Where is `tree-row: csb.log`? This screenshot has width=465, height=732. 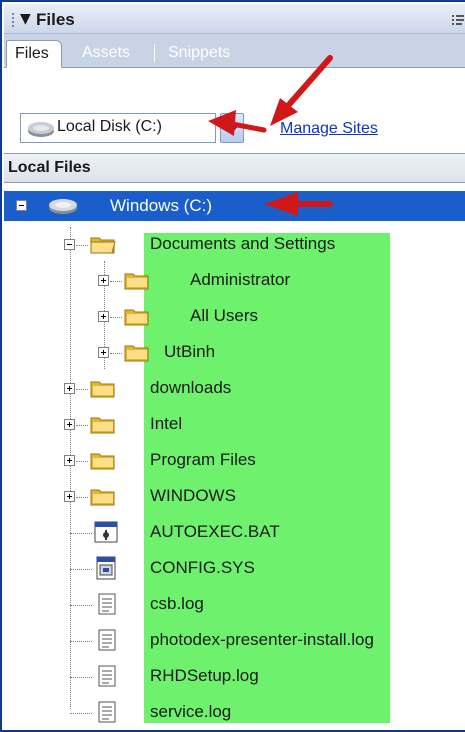 tree-row: csb.log is located at coordinates (234, 605).